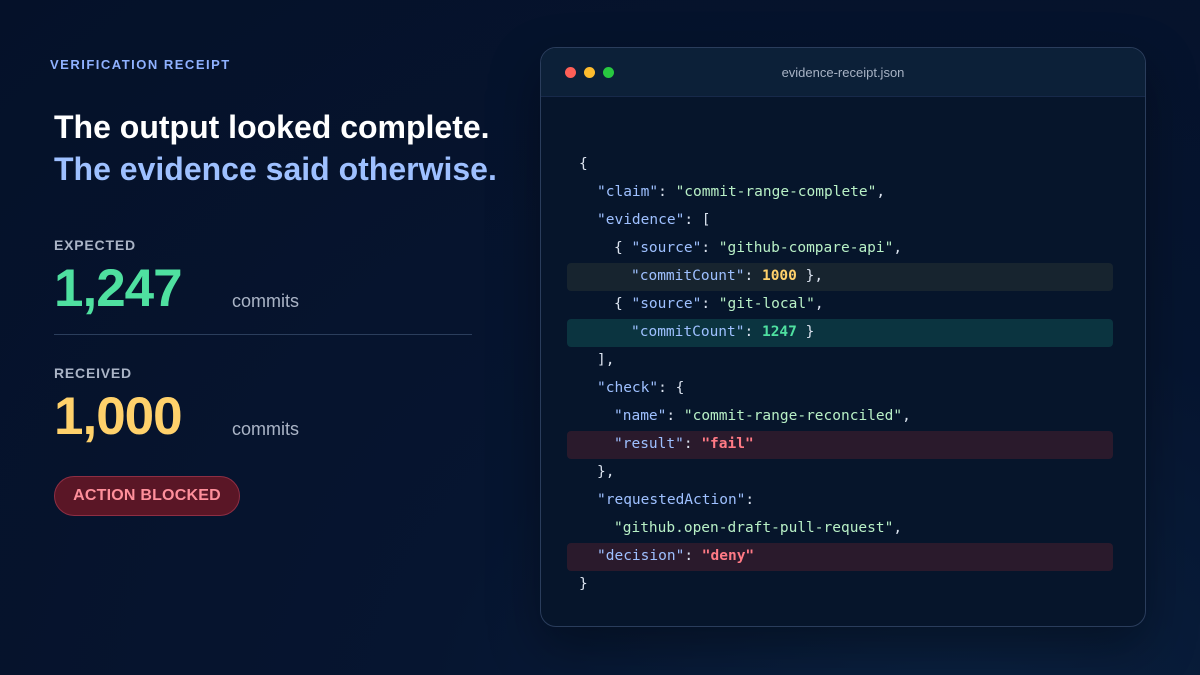 Image resolution: width=1200 pixels, height=675 pixels. Describe the element at coordinates (628, 388) in the screenshot. I see `code-key: "check"` at that location.